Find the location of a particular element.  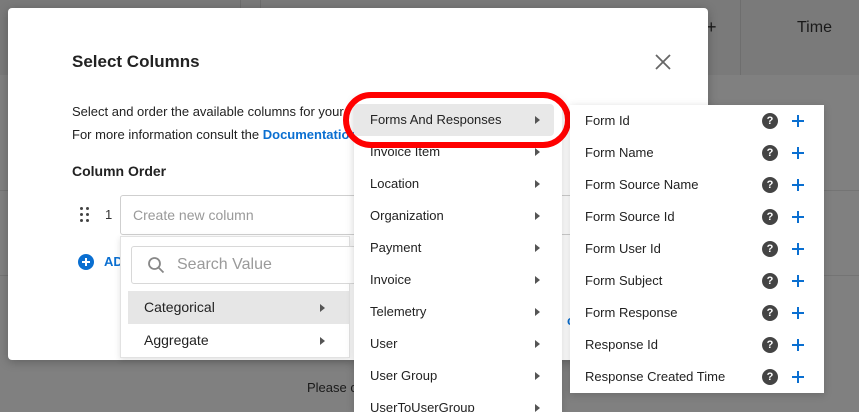

field-item-label: Form Name is located at coordinates (619, 152).